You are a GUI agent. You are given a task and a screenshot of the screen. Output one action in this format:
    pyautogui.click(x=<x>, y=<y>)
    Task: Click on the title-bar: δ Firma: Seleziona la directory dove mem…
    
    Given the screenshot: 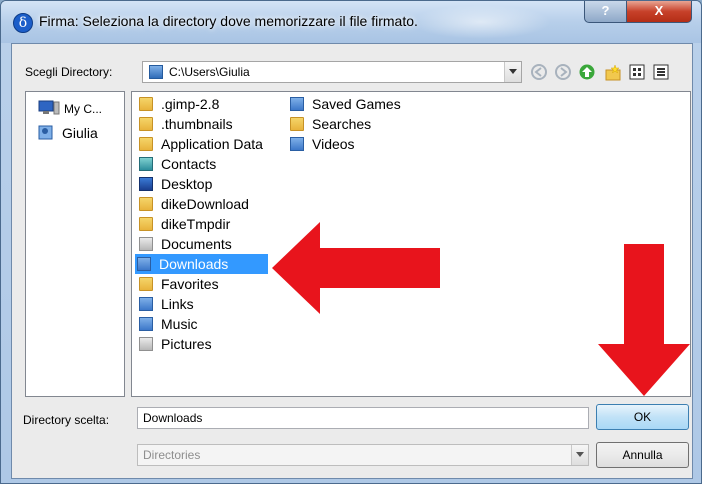 What is the action you would take?
    pyautogui.click(x=351, y=22)
    